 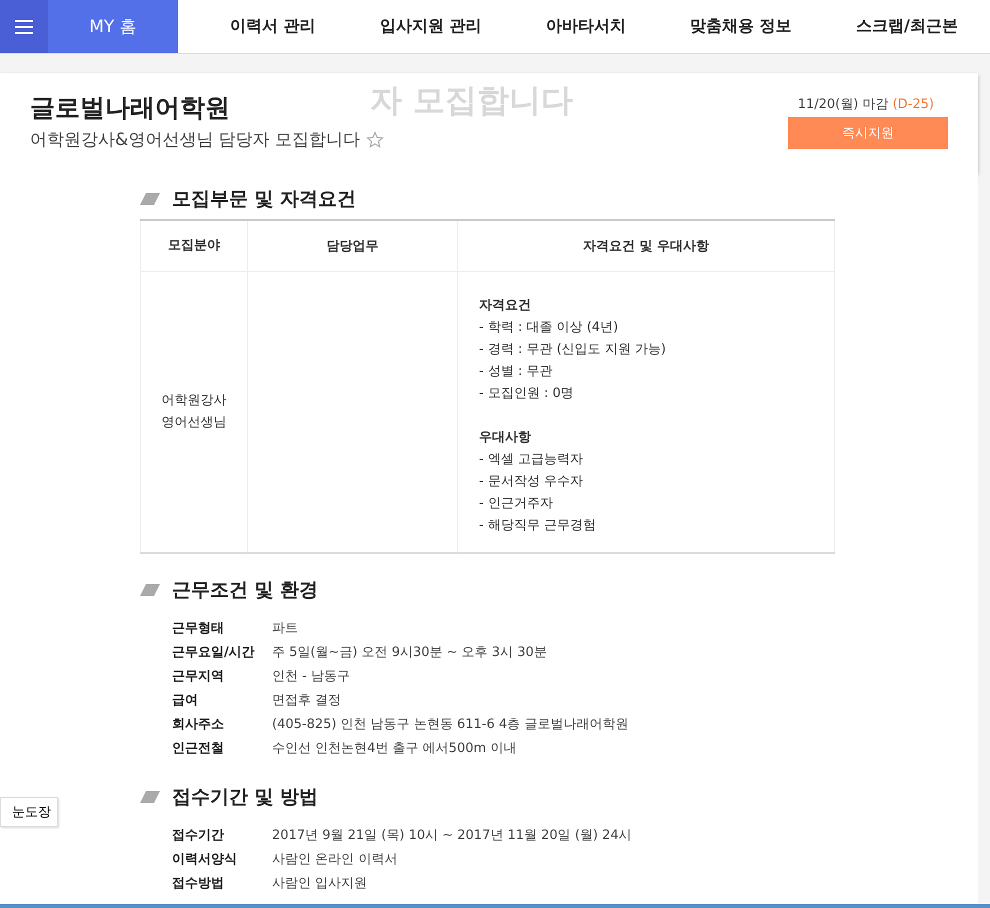 I want to click on star-icon, so click(x=375, y=139).